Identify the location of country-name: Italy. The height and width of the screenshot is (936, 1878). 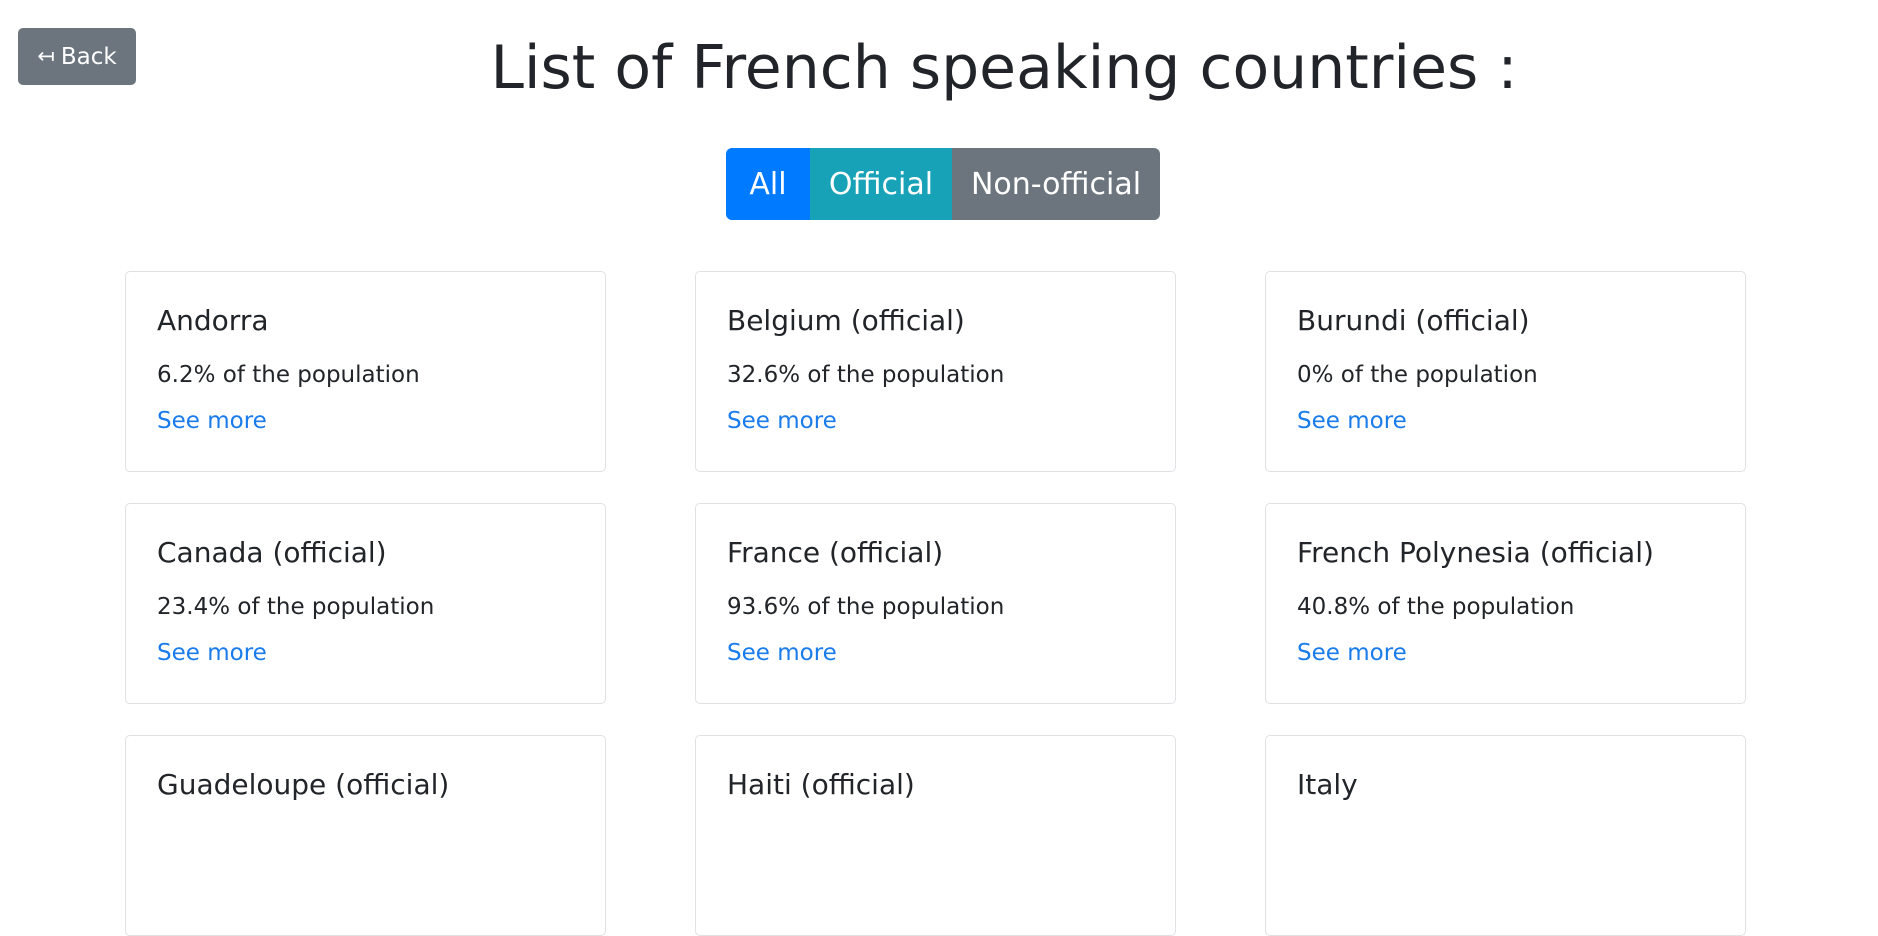
(1327, 784).